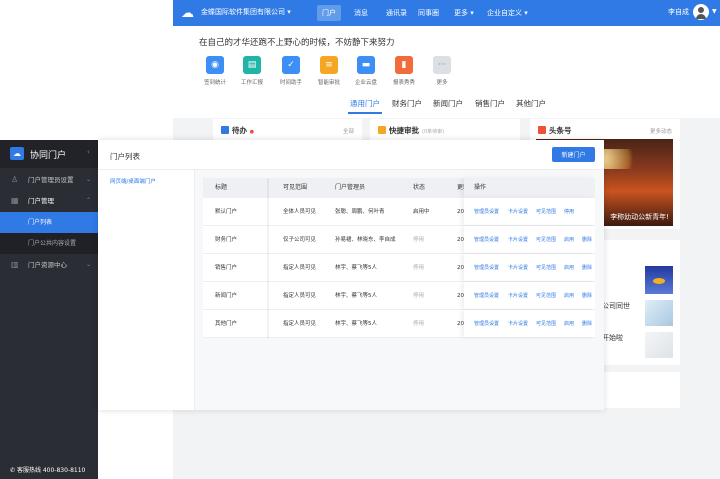  I want to click on row-title: 销售门户, so click(226, 268).